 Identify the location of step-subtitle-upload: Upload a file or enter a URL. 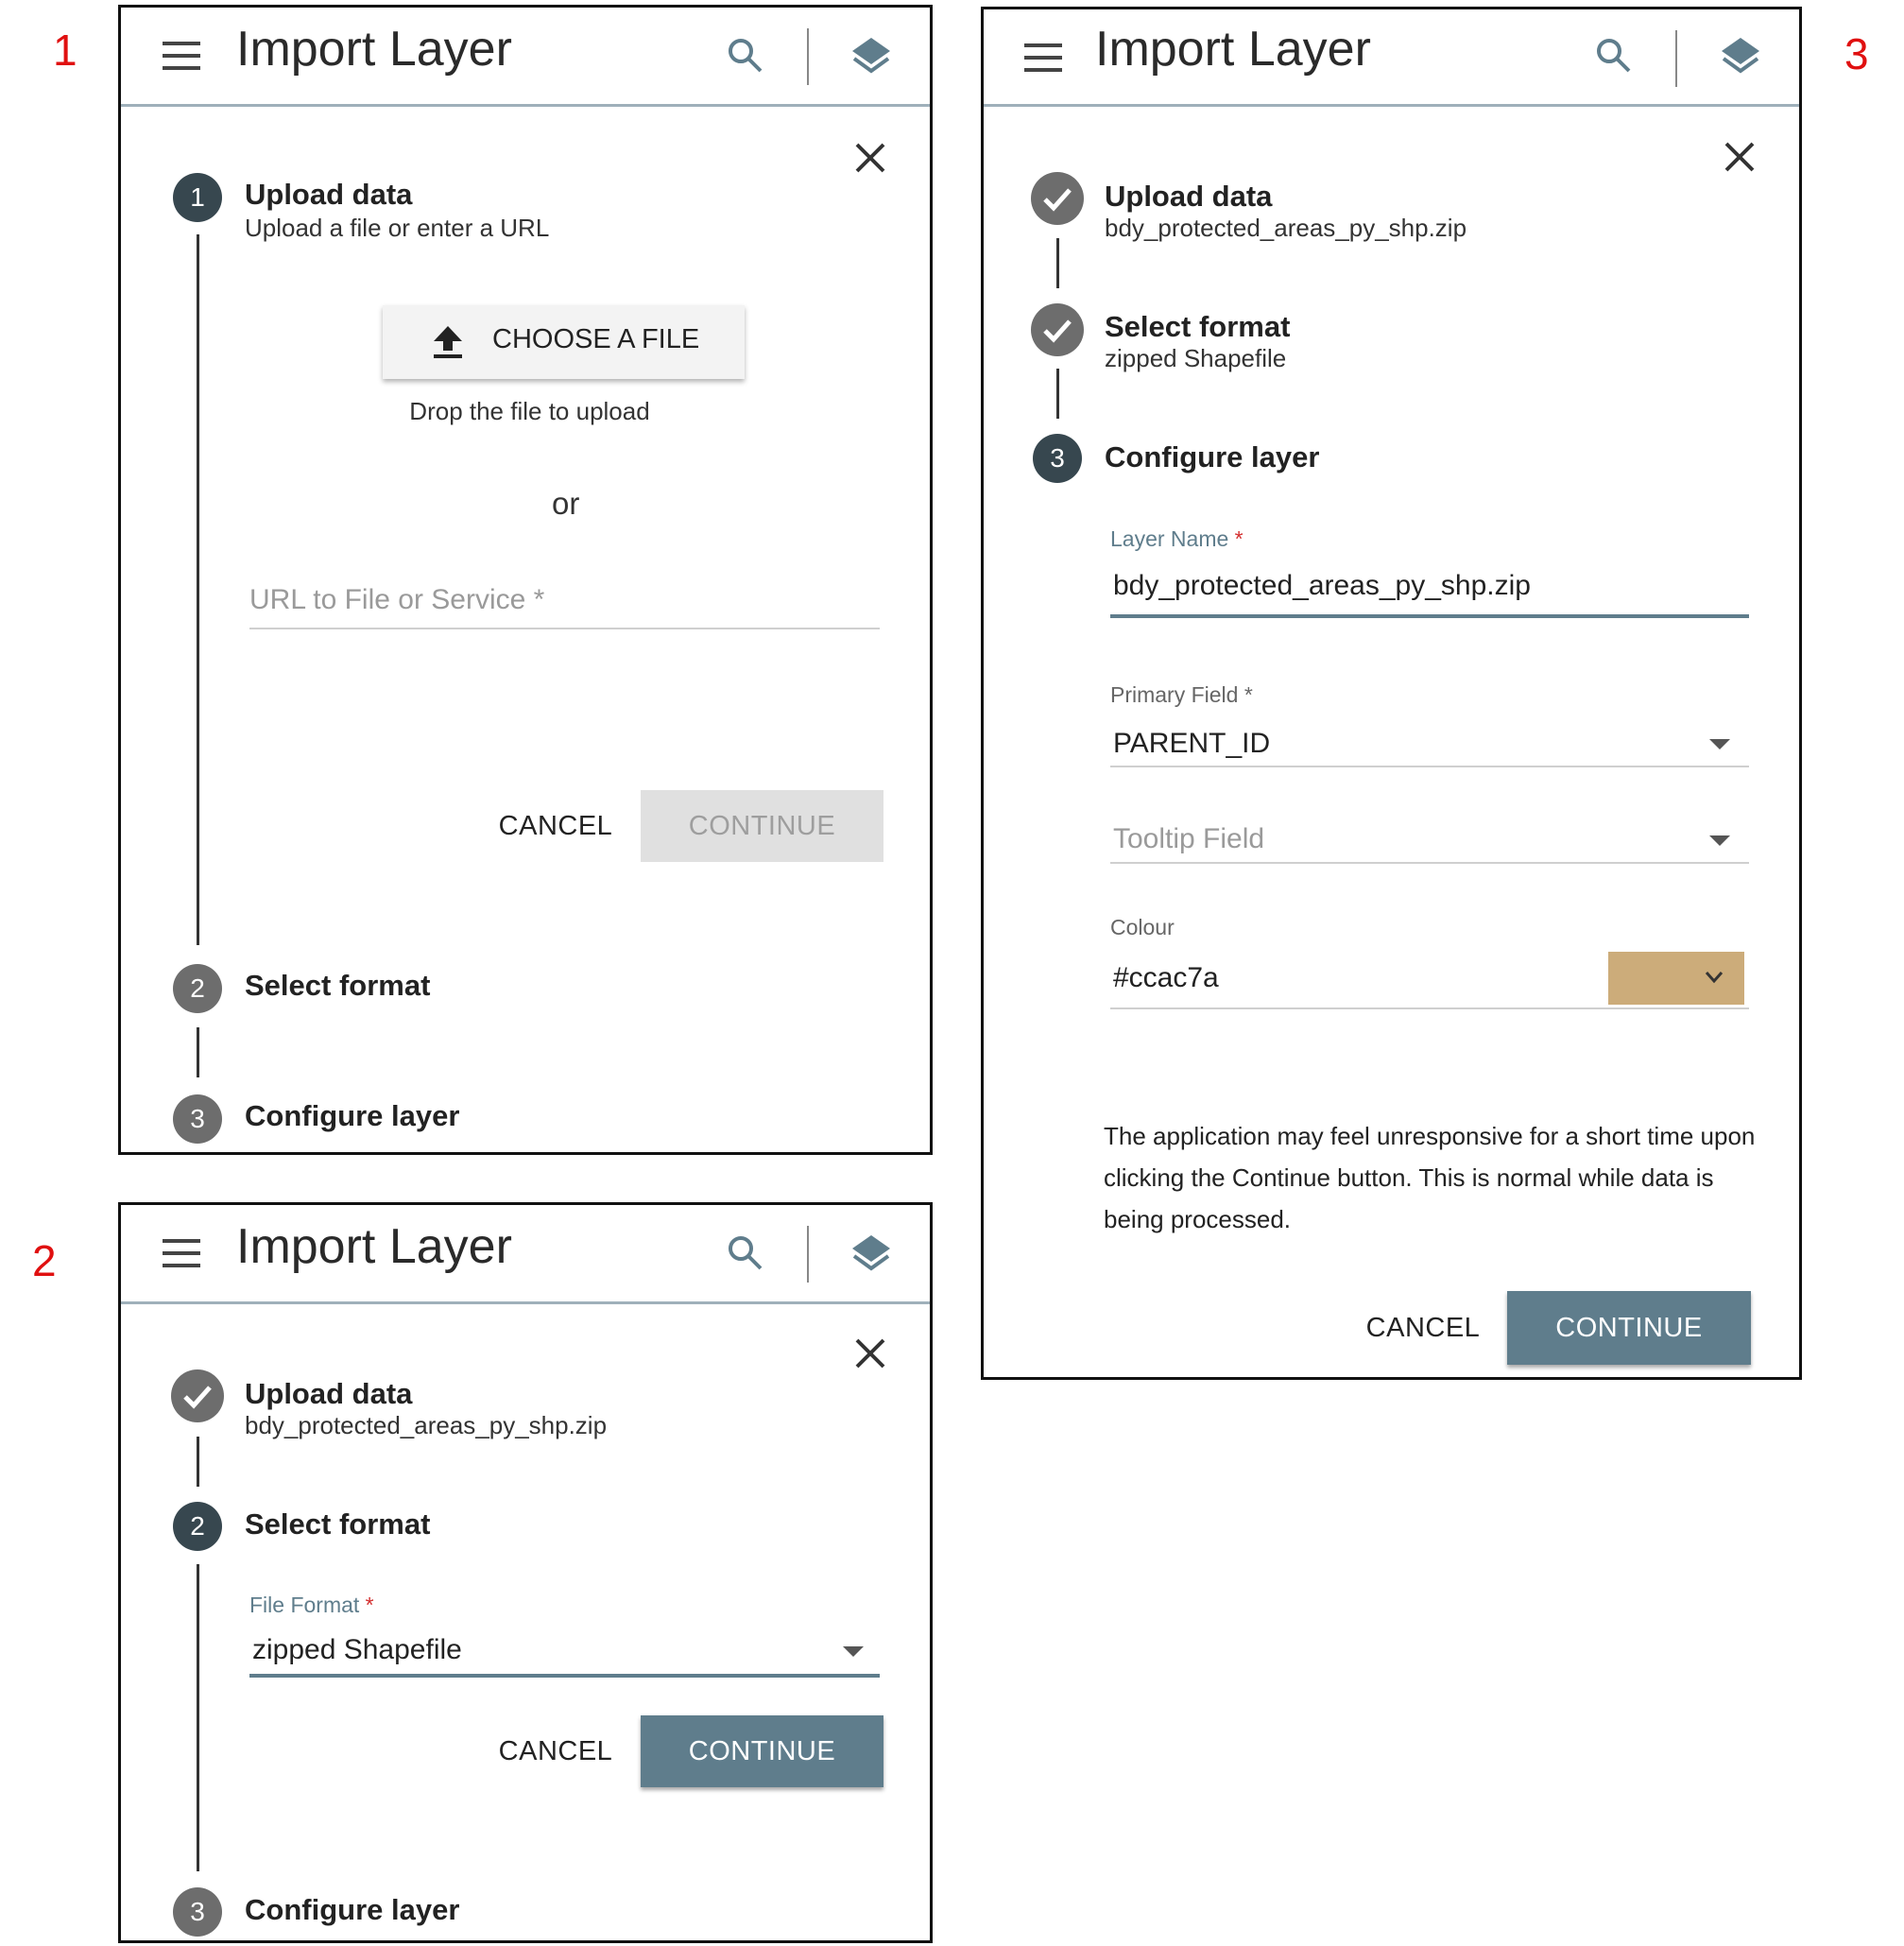
(397, 228).